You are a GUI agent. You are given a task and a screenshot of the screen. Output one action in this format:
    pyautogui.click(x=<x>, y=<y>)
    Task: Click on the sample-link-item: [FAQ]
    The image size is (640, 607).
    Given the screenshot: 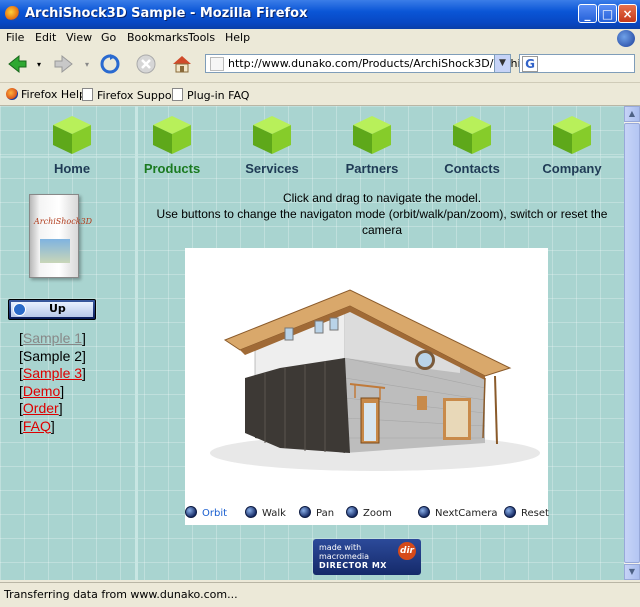 What is the action you would take?
    pyautogui.click(x=37, y=425)
    